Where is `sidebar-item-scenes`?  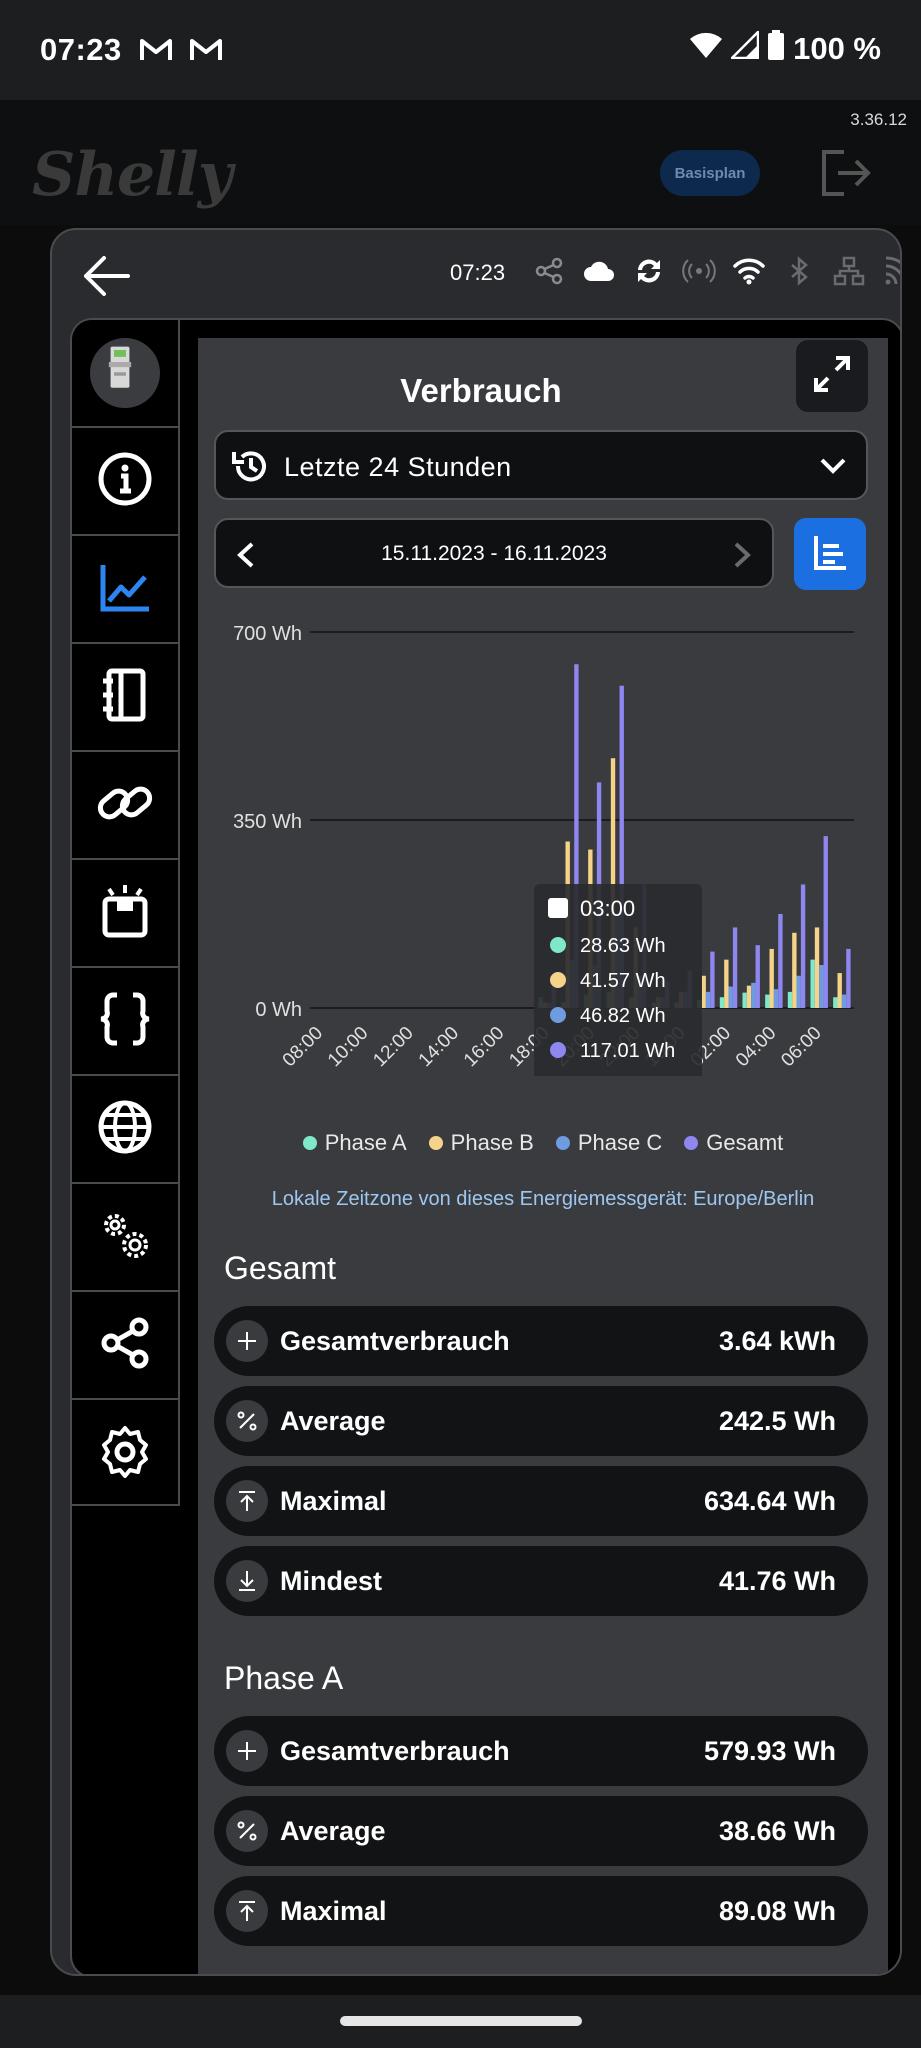 sidebar-item-scenes is located at coordinates (125, 914).